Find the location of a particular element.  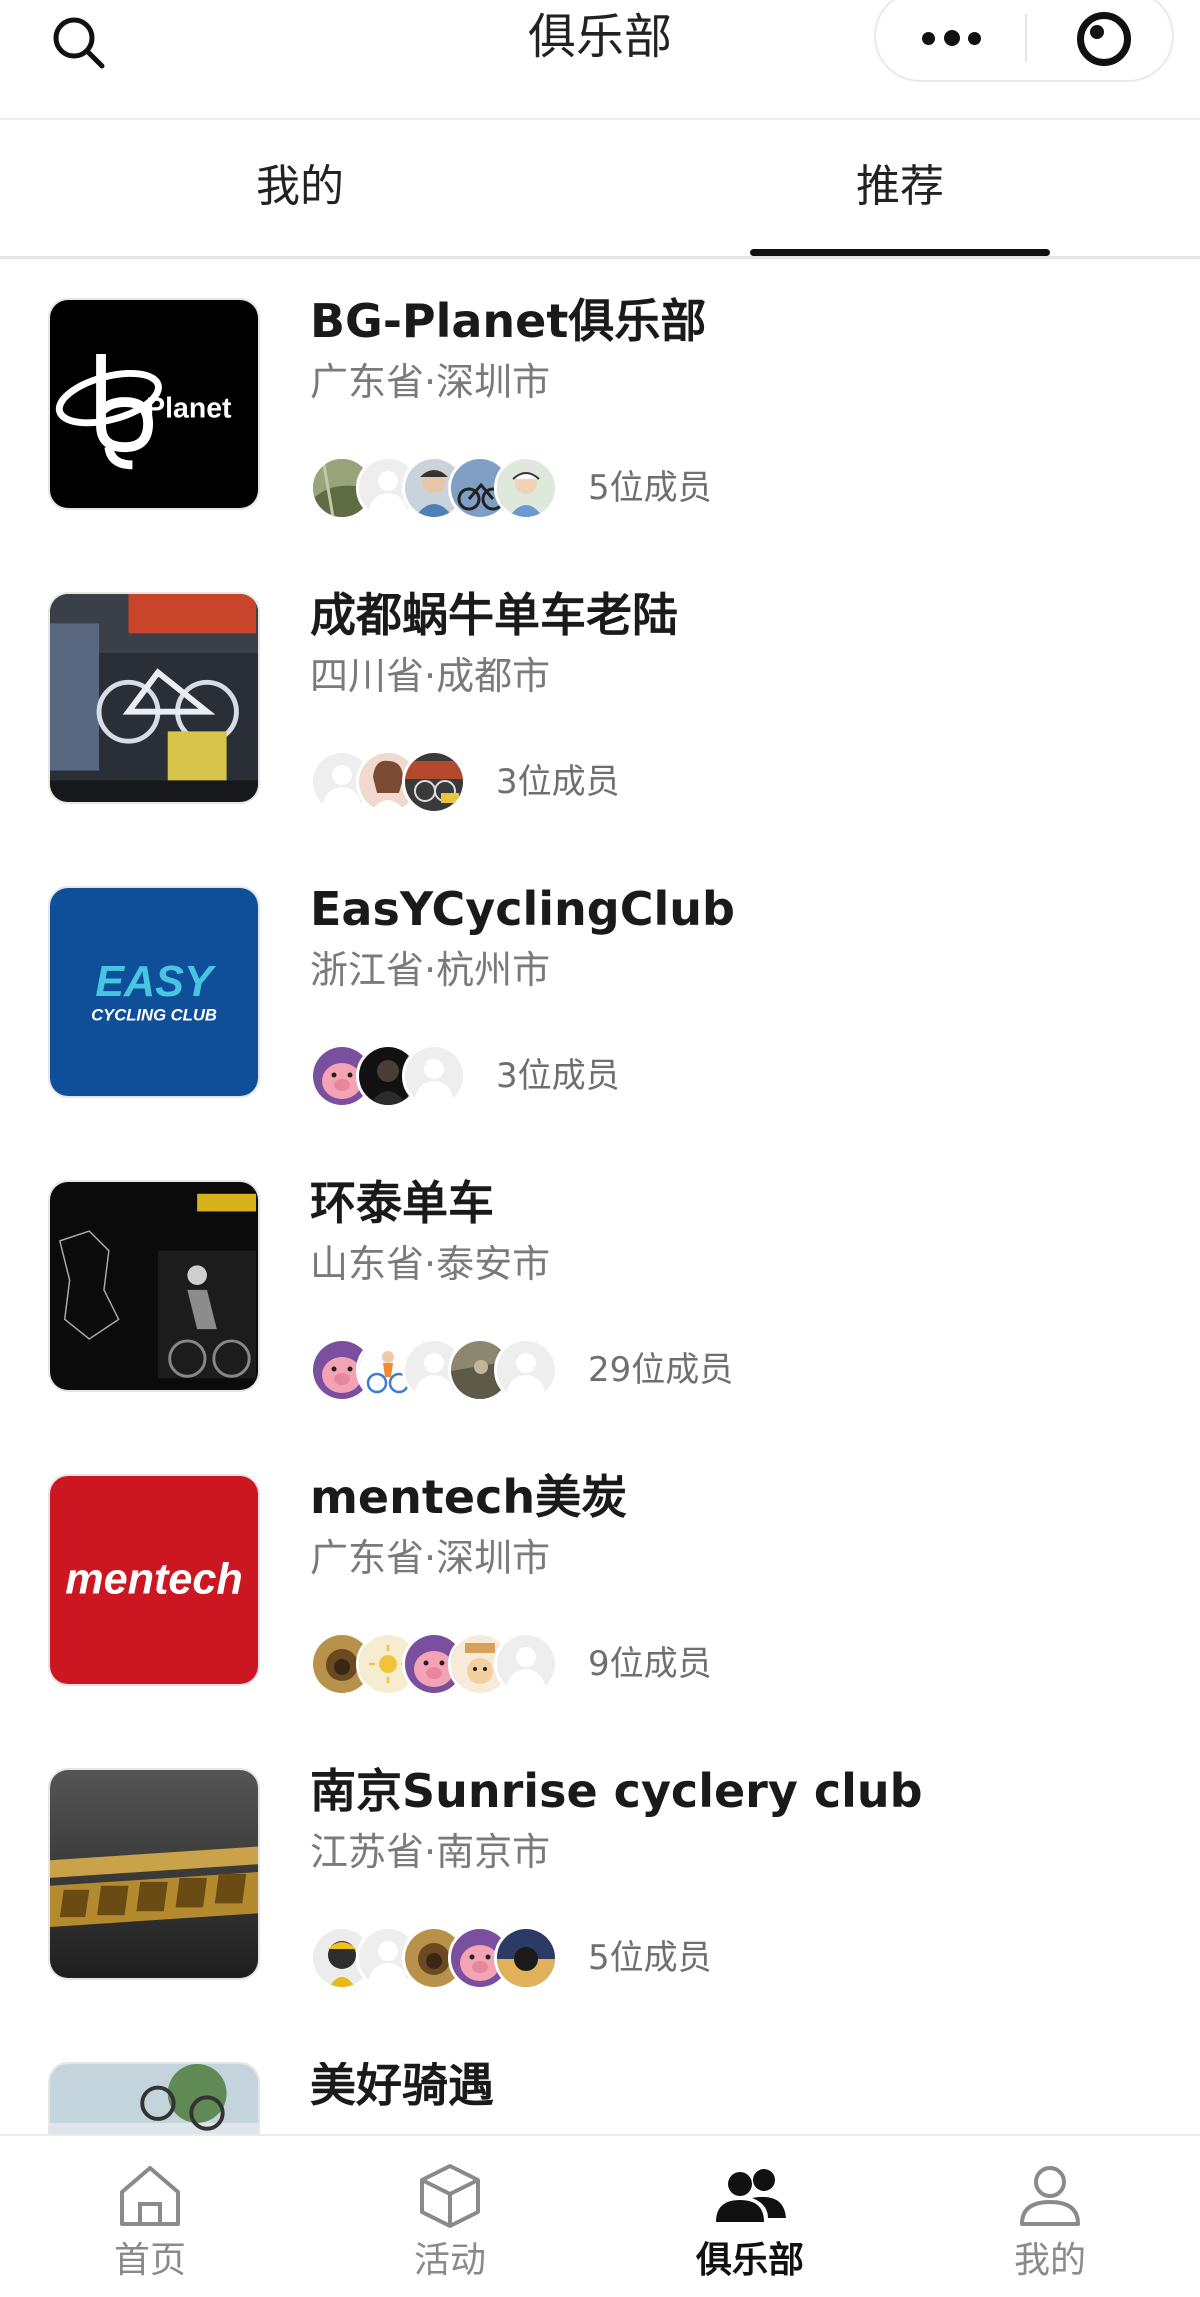

club-name: 南京Sunrise cyclery club is located at coordinates (616, 1791).